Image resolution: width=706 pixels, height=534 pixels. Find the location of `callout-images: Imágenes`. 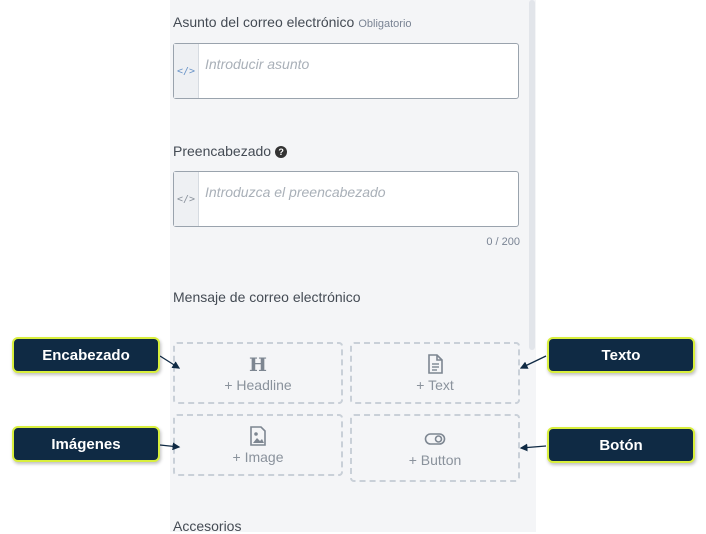

callout-images: Imágenes is located at coordinates (86, 444).